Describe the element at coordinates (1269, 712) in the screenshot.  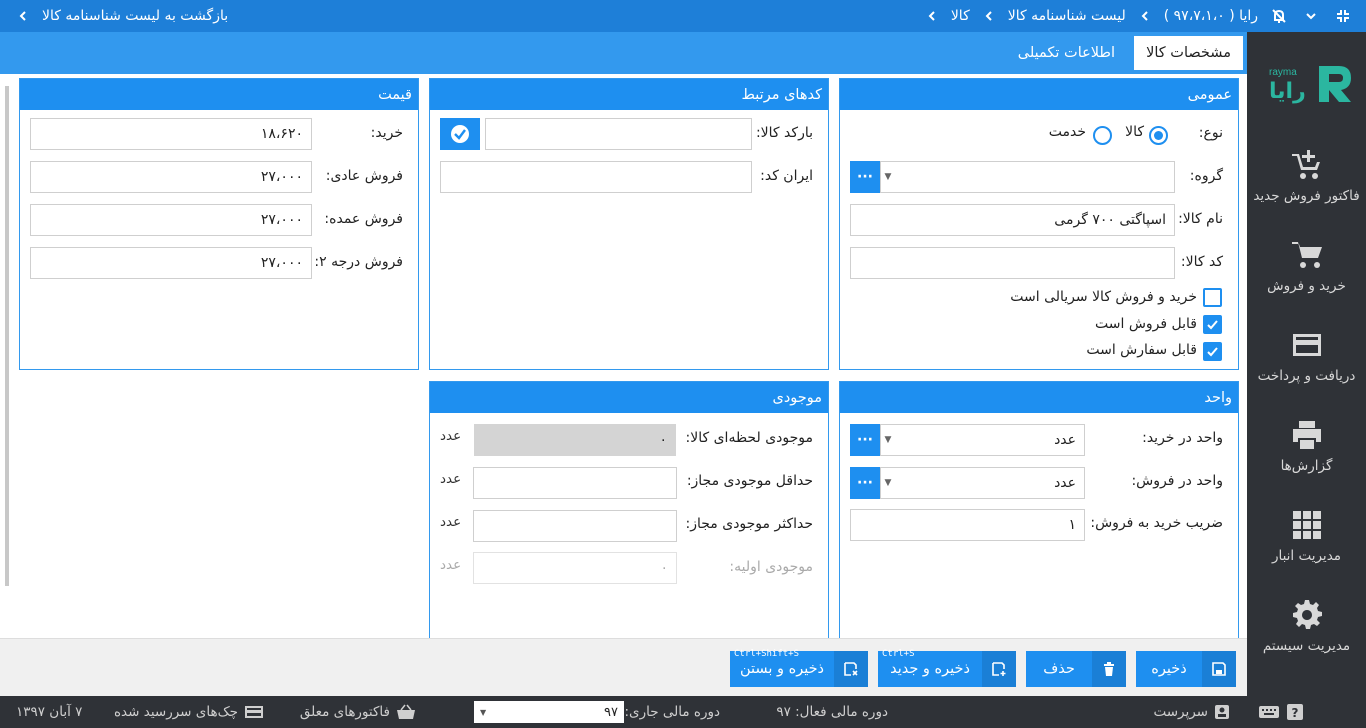
I see `keyboard-icon` at that location.